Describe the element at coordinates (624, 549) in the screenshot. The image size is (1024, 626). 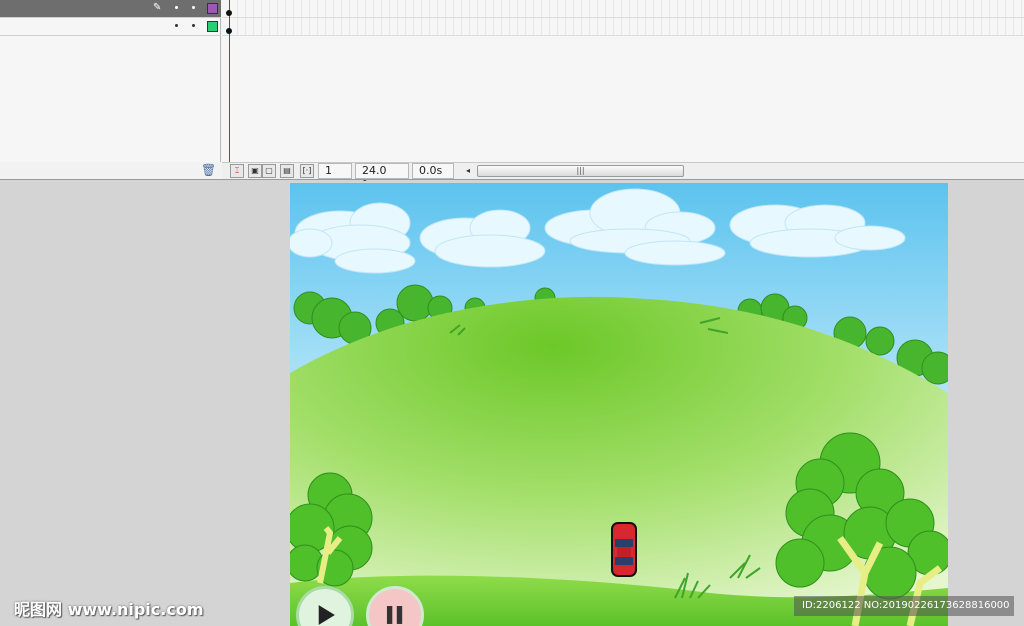
I see `car` at that location.